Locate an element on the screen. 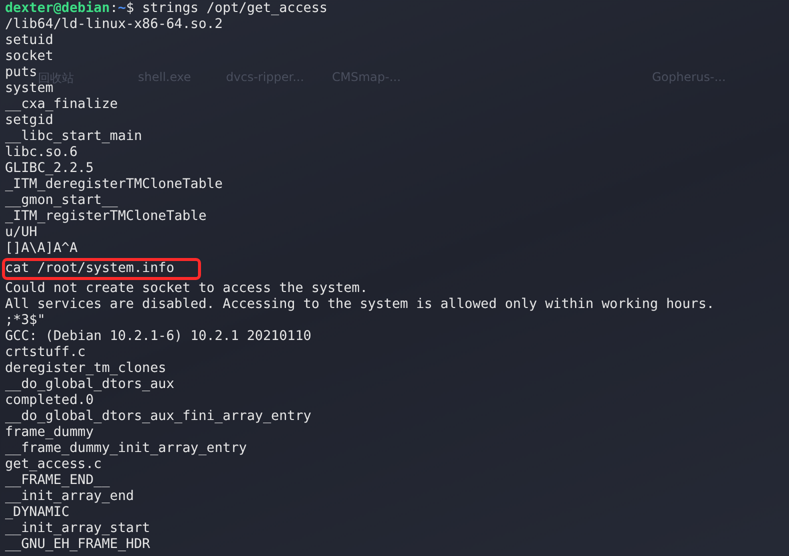 Image resolution: width=789 pixels, height=556 pixels. output-line: _ITM_registerTMCloneTable is located at coordinates (106, 217).